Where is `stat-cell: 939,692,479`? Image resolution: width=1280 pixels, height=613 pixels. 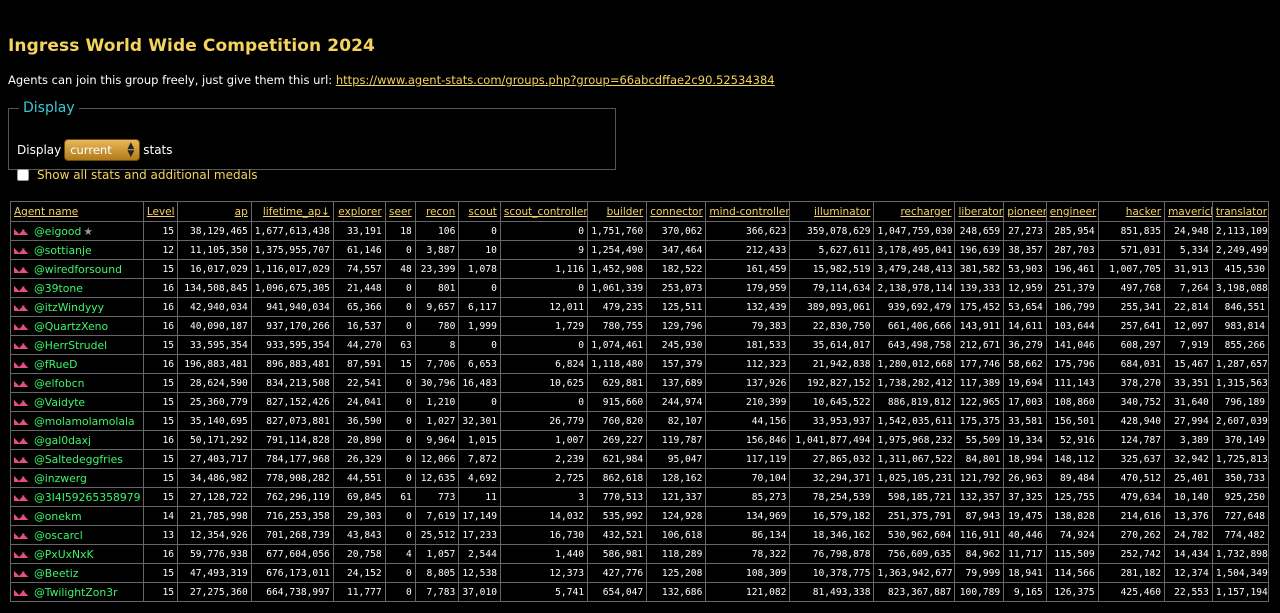
stat-cell: 939,692,479 is located at coordinates (914, 307).